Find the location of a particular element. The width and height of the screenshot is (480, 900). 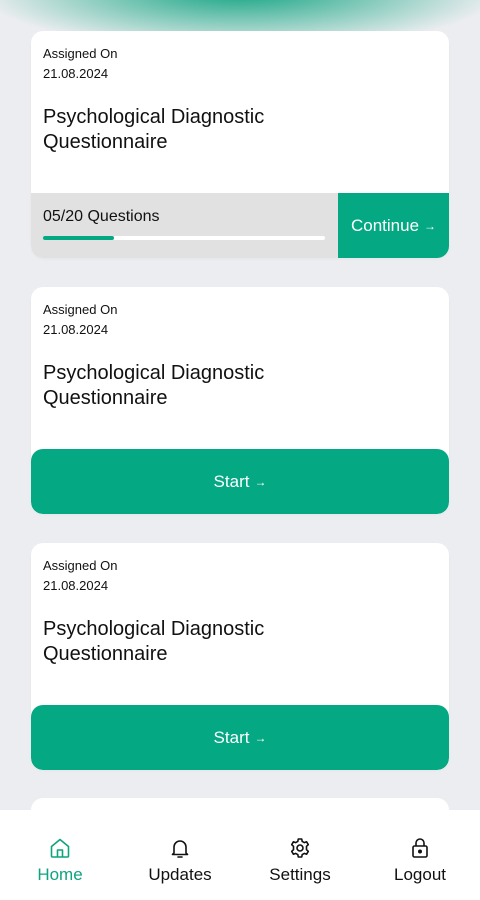

home-icon is located at coordinates (60, 848).